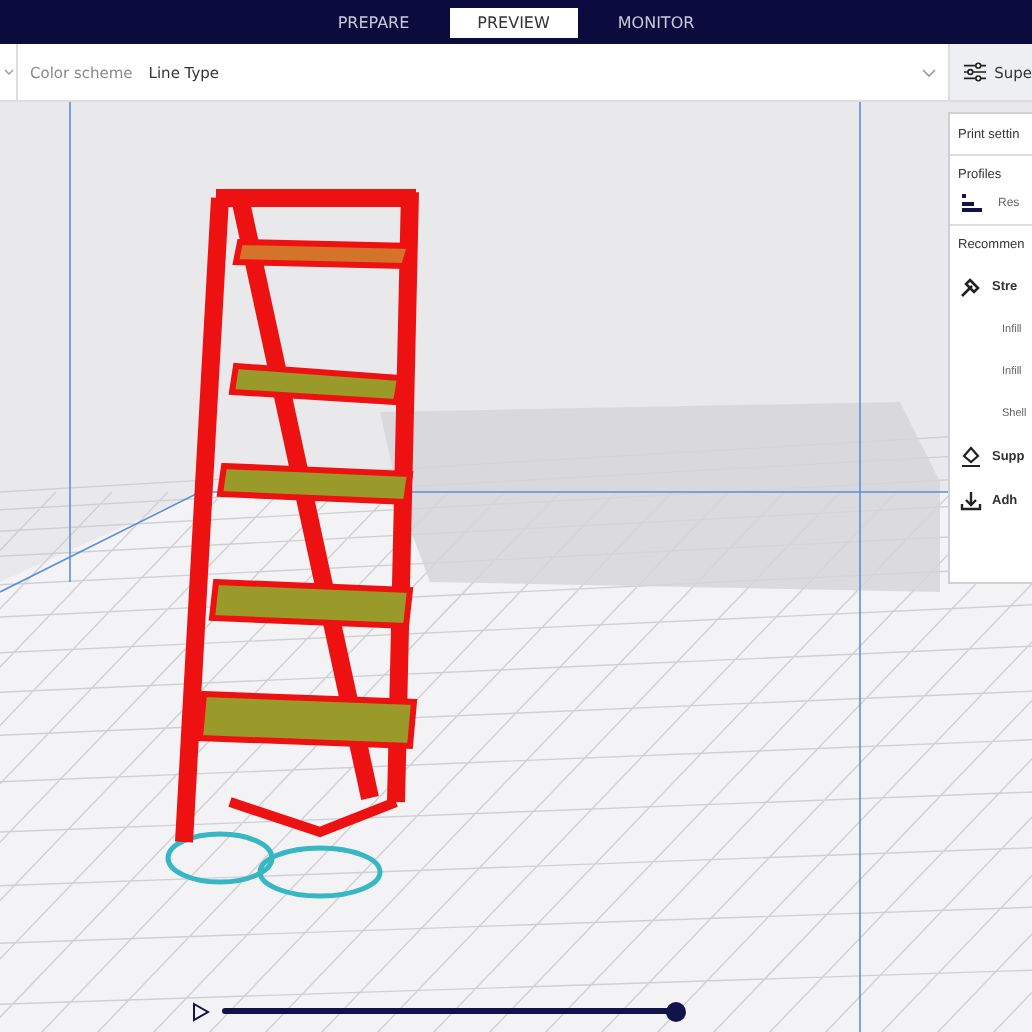 The image size is (1032, 1032). What do you see at coordinates (971, 500) in the screenshot?
I see `download-icon` at bounding box center [971, 500].